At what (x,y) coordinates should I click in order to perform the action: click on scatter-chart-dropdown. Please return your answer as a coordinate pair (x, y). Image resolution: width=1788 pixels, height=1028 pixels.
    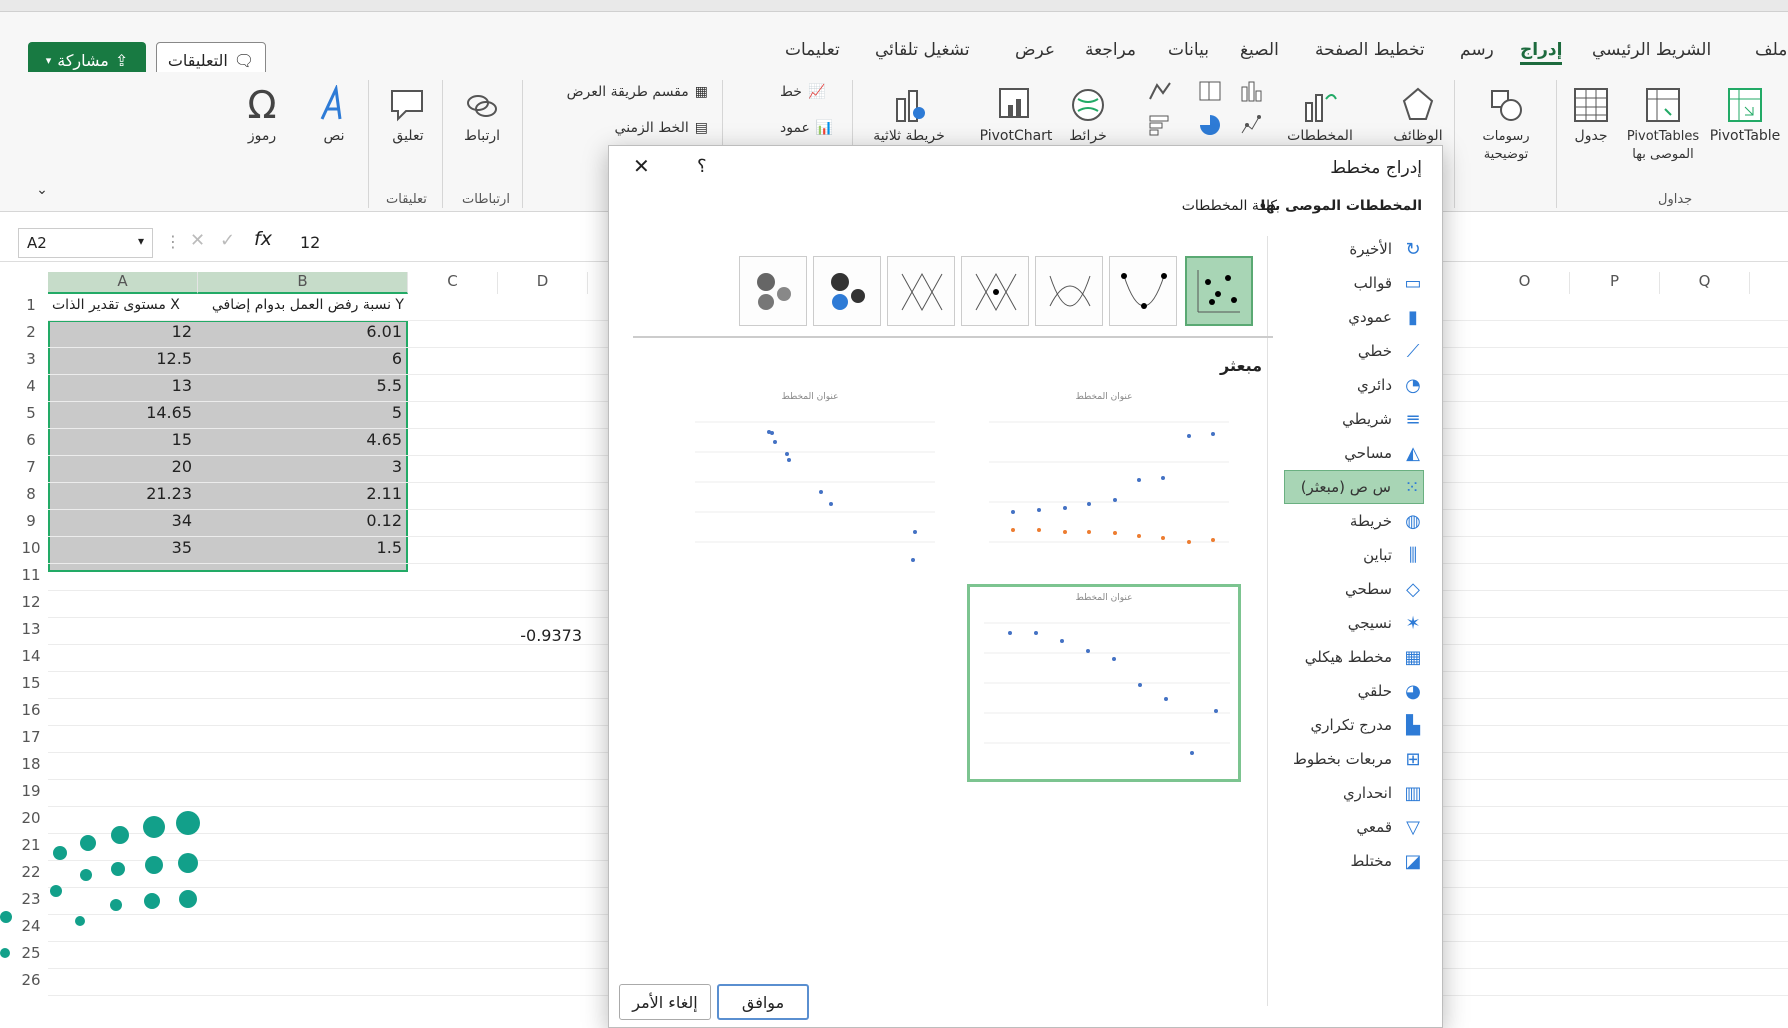
    Looking at the image, I should click on (1252, 125).